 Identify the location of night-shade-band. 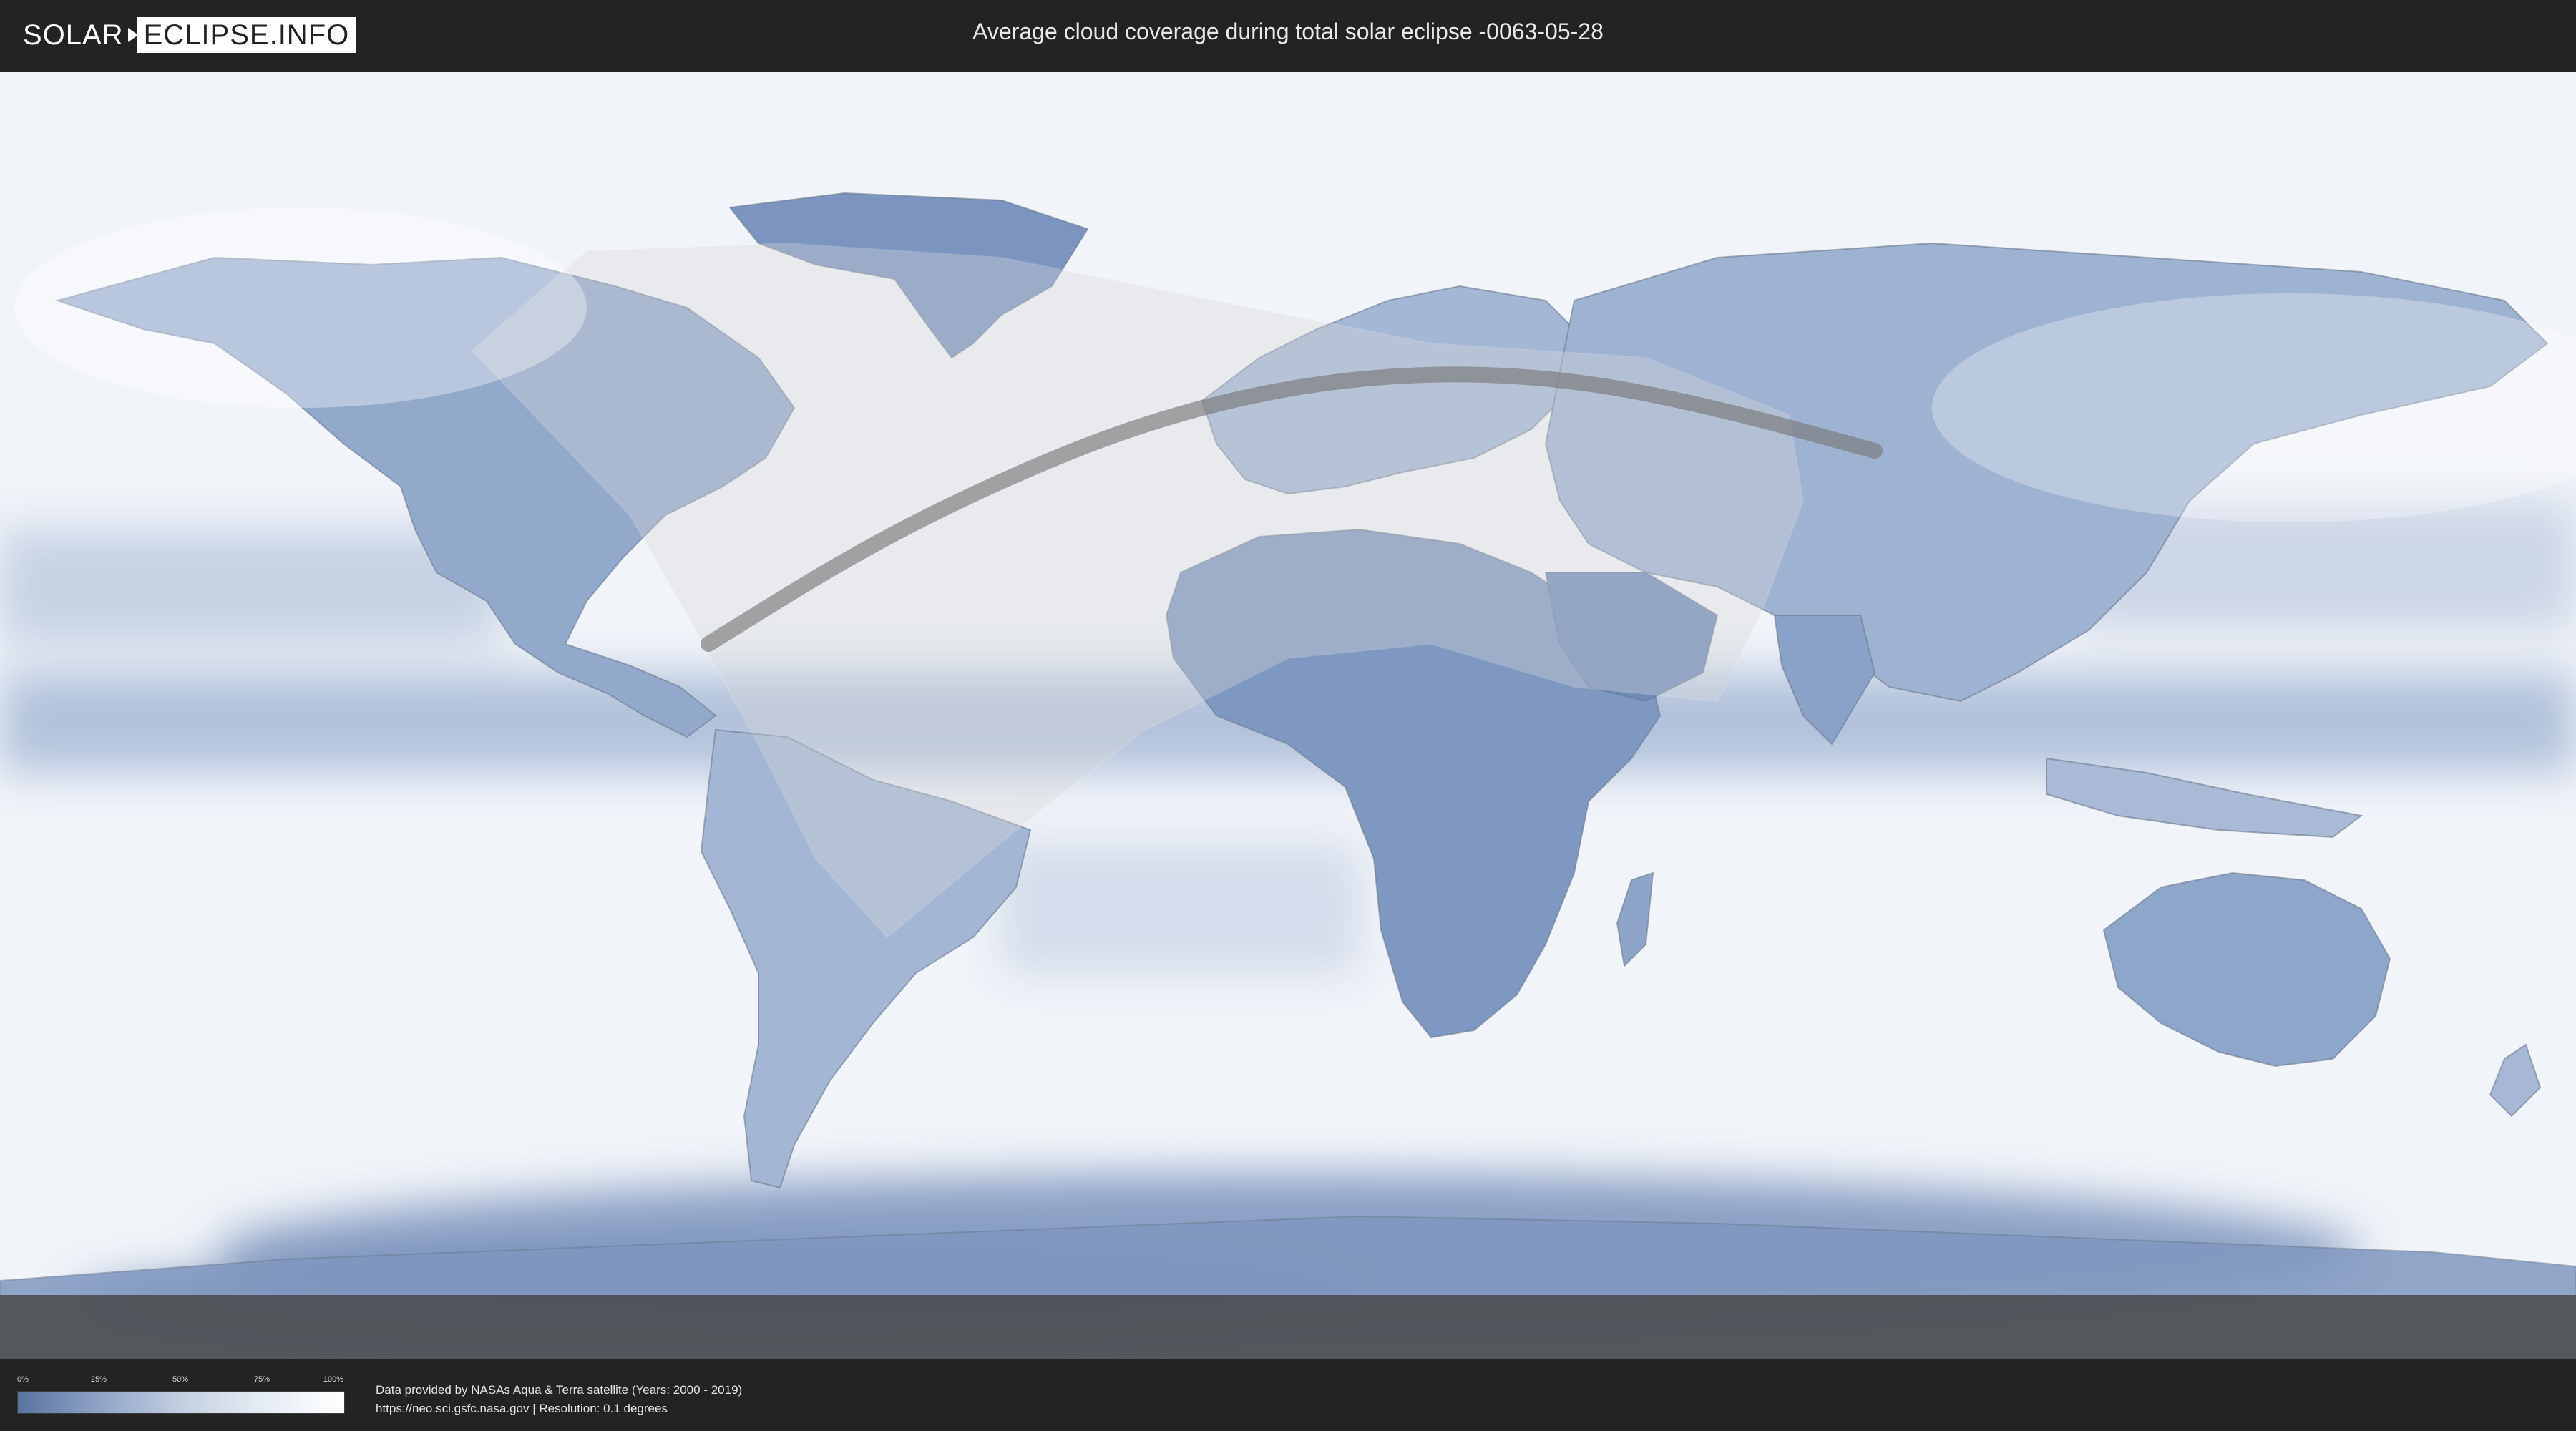
(1288, 1327).